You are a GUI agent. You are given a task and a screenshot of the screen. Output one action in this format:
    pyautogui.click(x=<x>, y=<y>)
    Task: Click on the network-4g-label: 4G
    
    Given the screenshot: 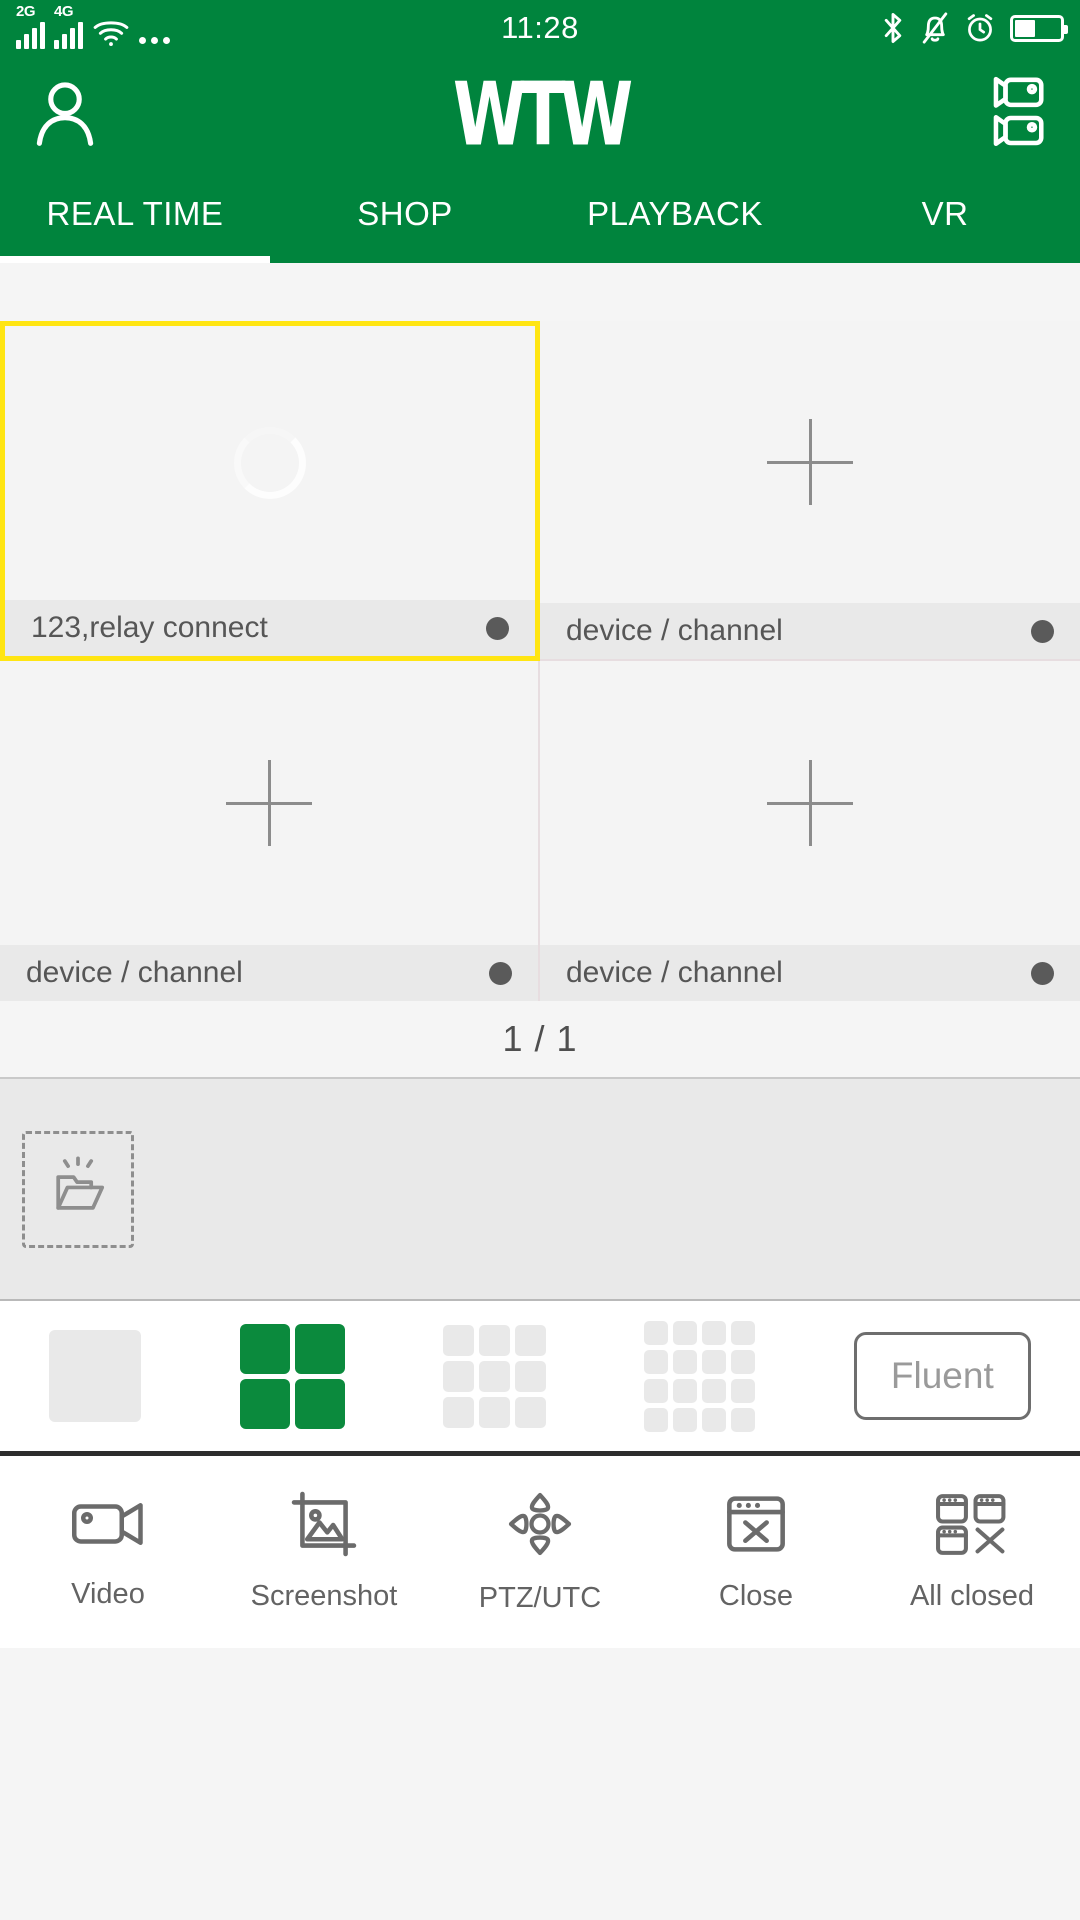 What is the action you would take?
    pyautogui.click(x=64, y=11)
    